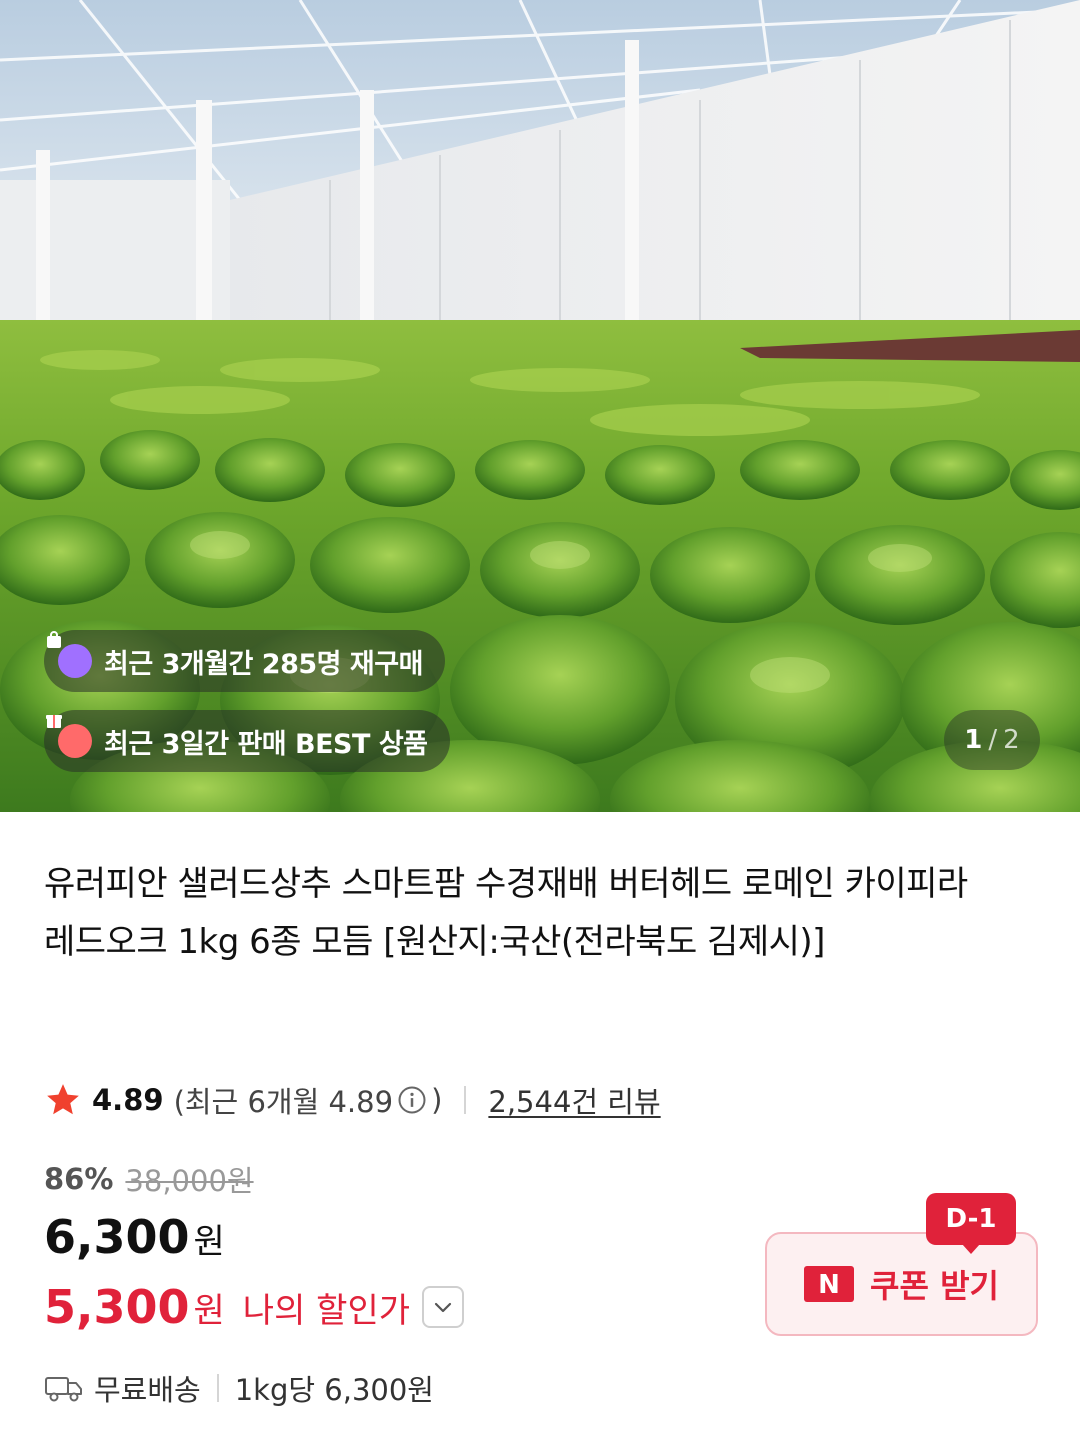 The image size is (1080, 1440). What do you see at coordinates (69, 654) in the screenshot?
I see `shopping-bag-icon` at bounding box center [69, 654].